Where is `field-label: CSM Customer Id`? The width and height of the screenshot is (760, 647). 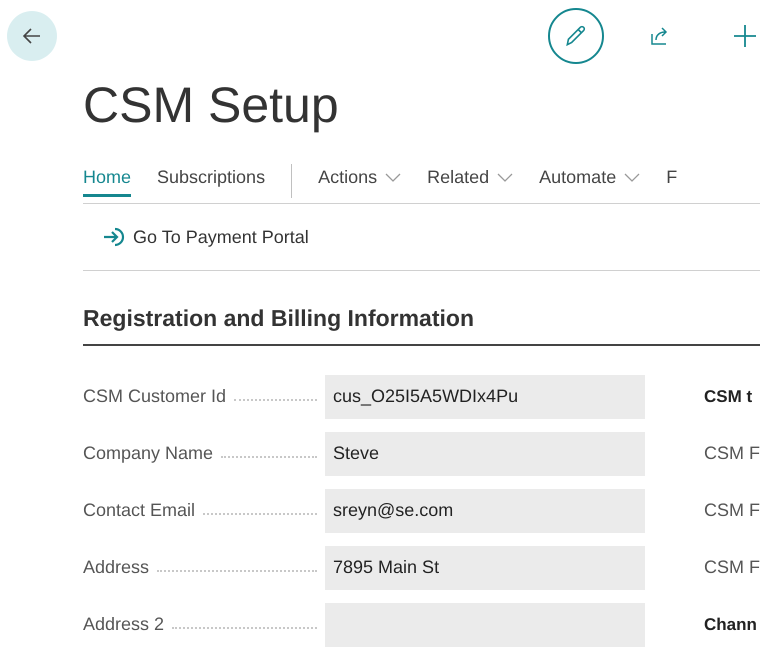 field-label: CSM Customer Id is located at coordinates (154, 396).